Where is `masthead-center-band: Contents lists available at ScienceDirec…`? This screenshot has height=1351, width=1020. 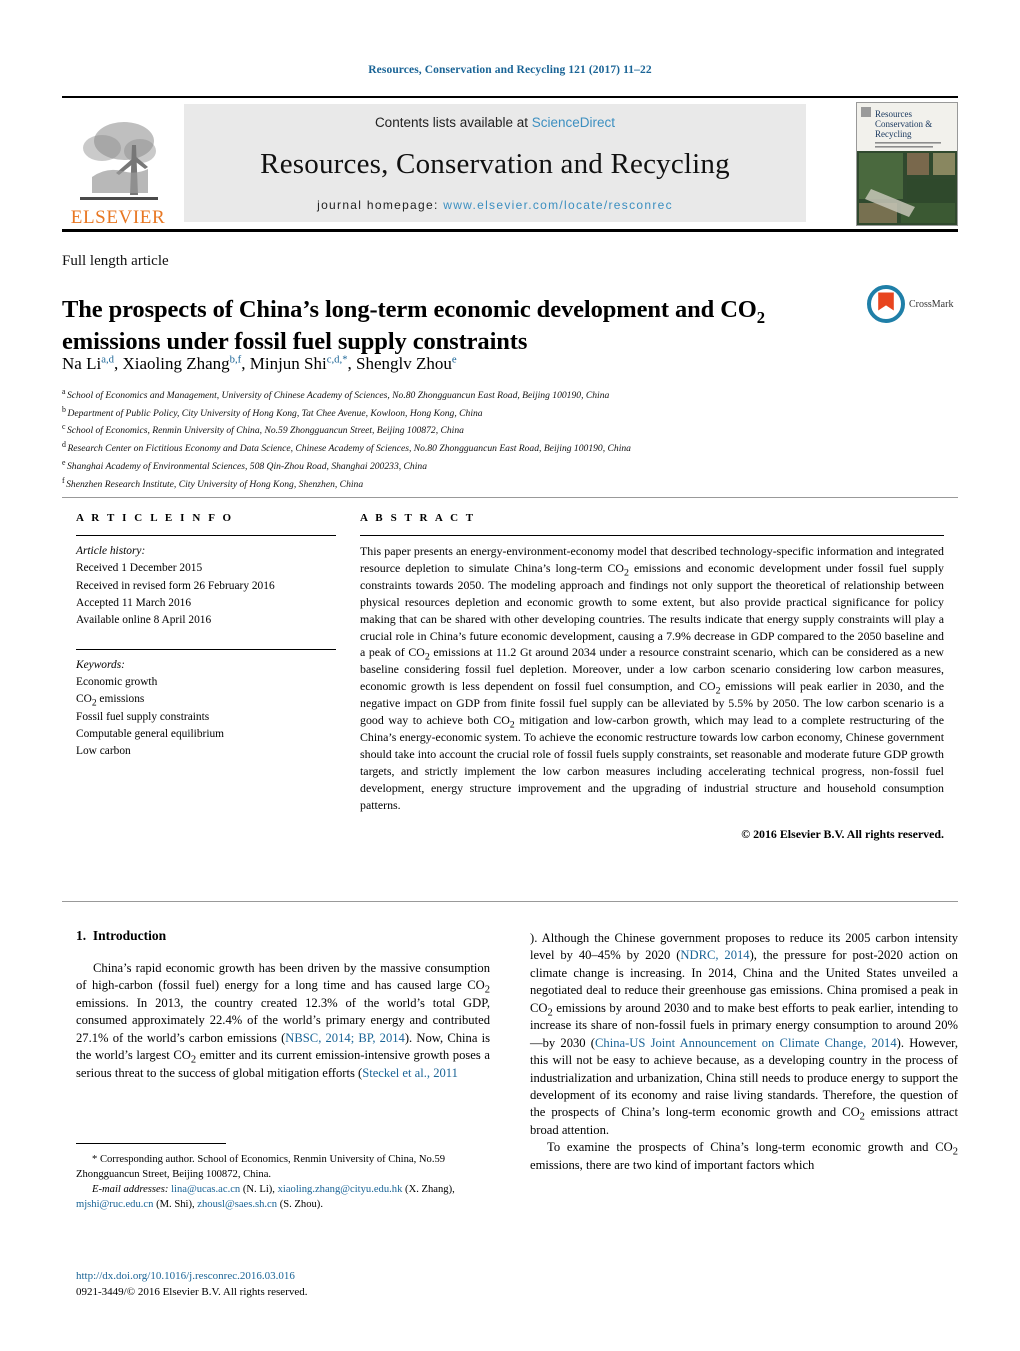
masthead-center-band: Contents lists available at ScienceDirec… is located at coordinates (495, 163).